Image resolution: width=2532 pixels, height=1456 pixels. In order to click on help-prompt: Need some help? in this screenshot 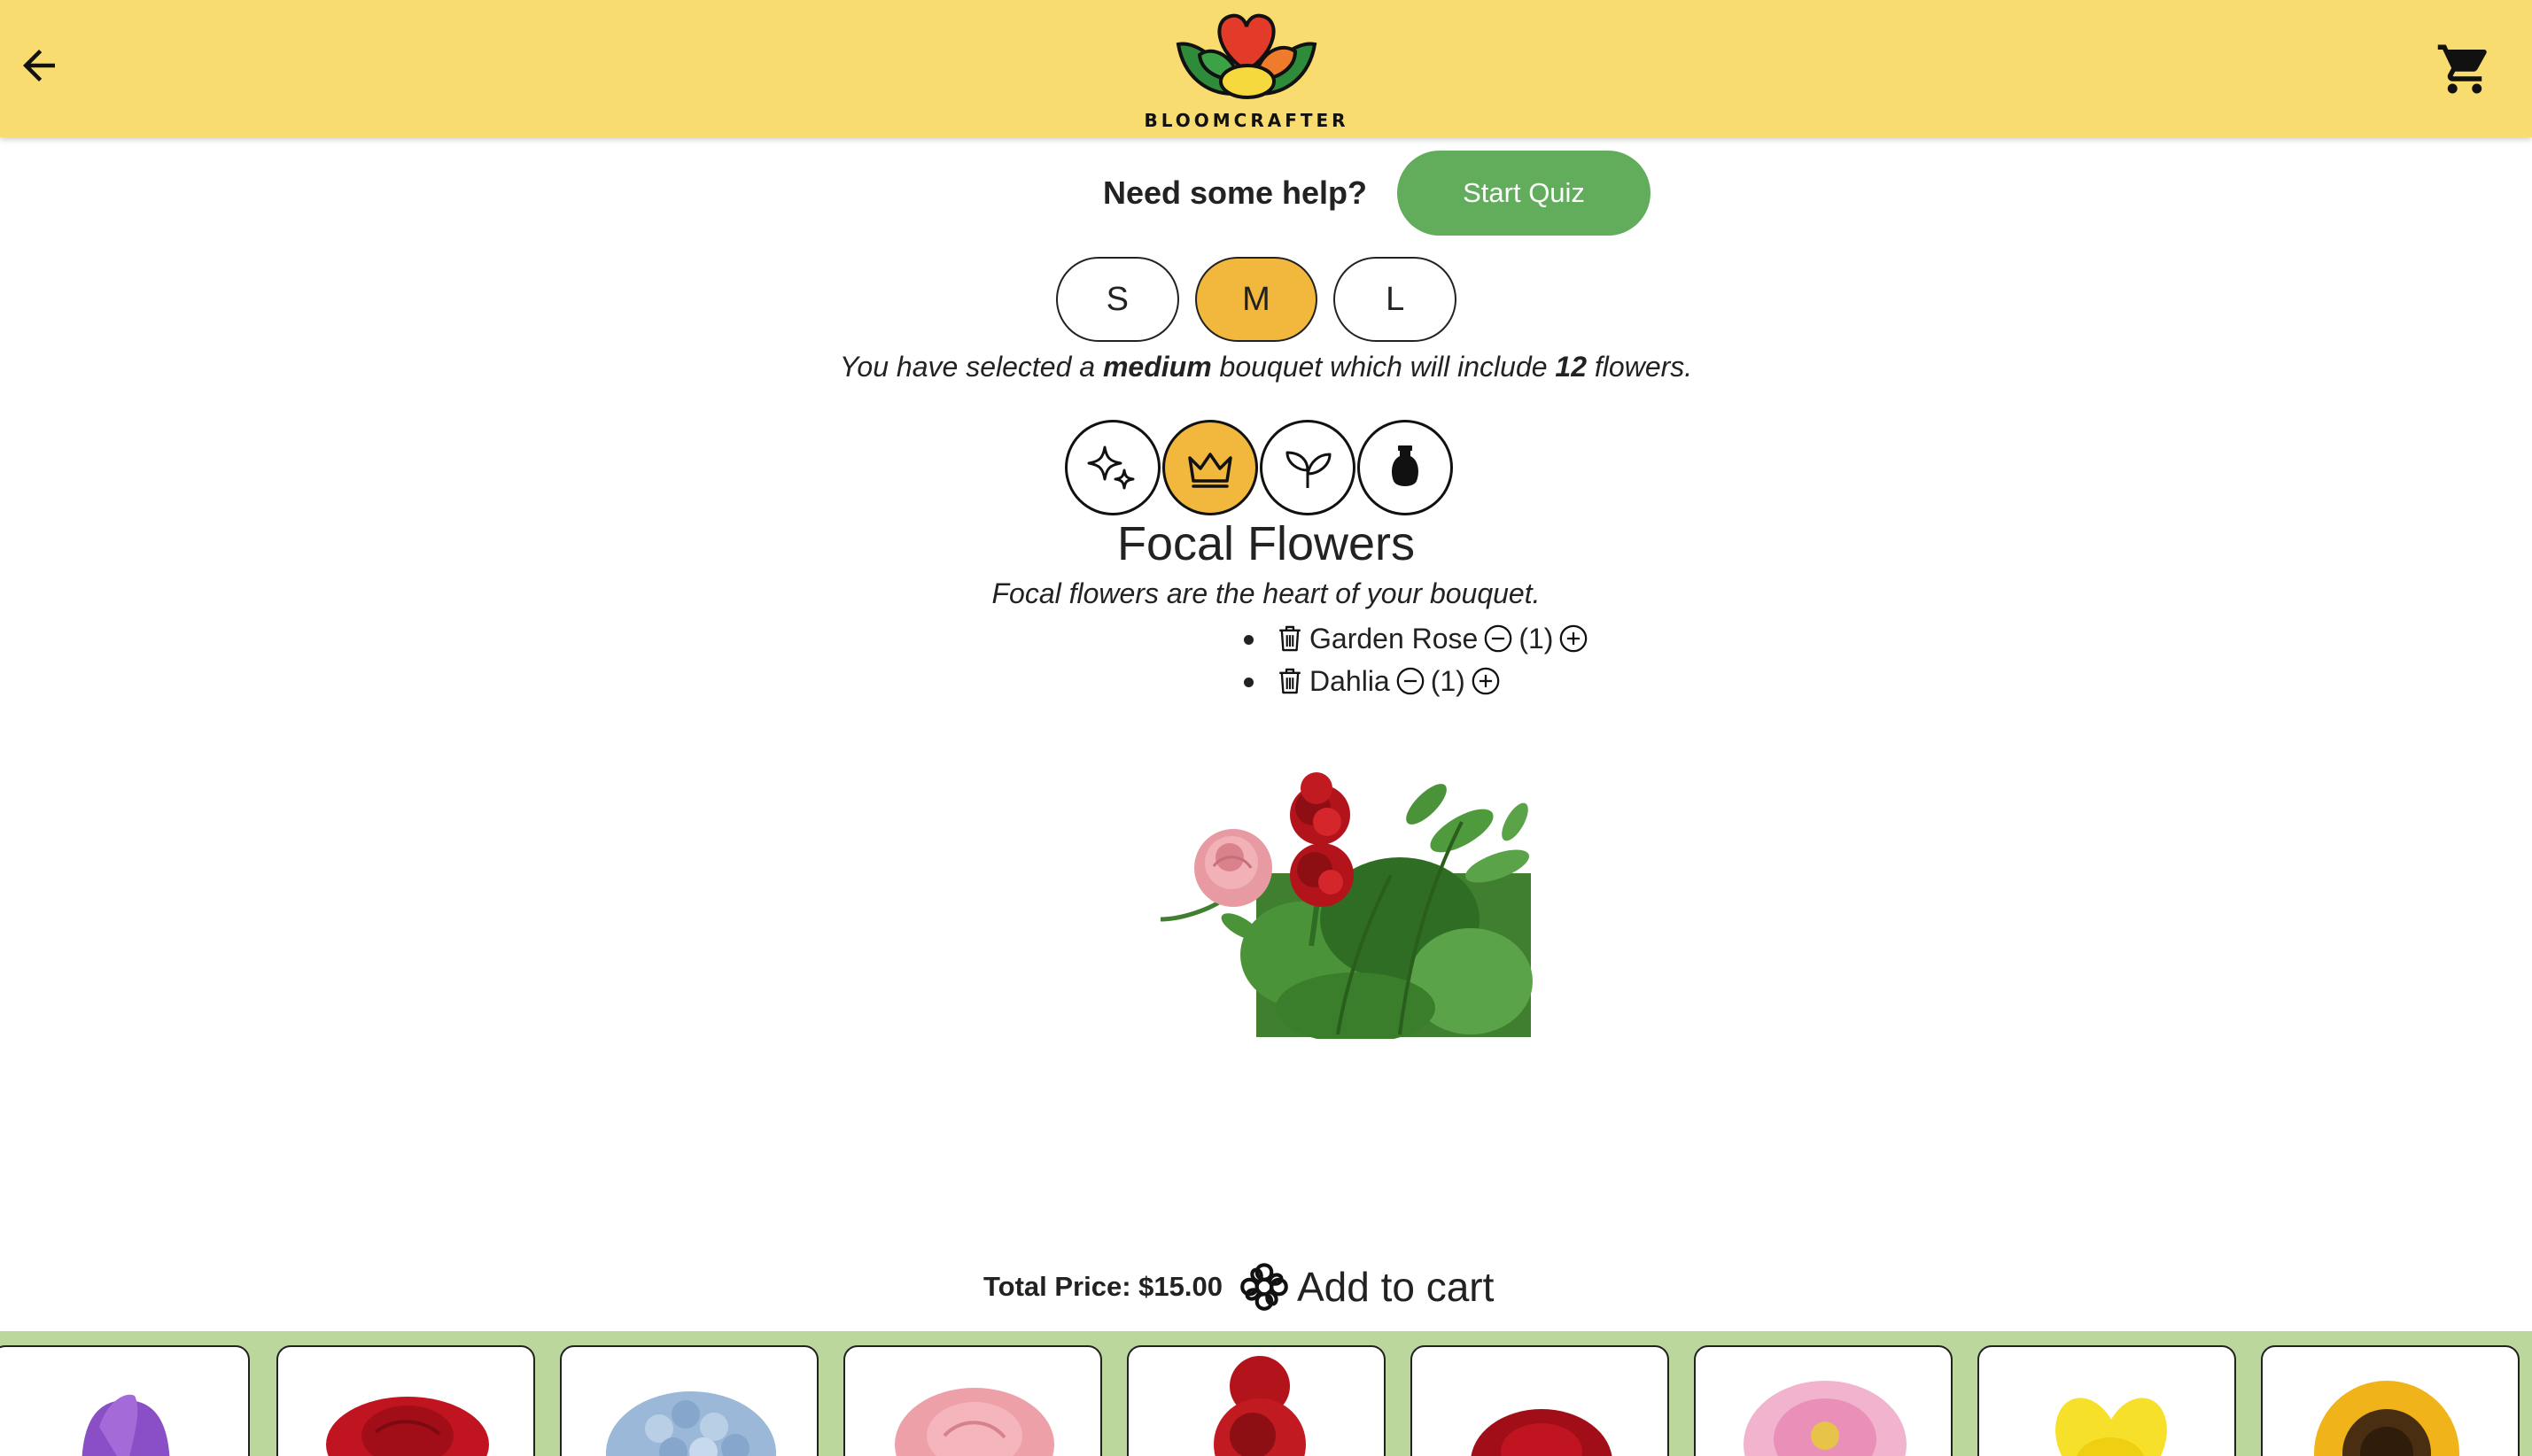, I will do `click(1235, 192)`.